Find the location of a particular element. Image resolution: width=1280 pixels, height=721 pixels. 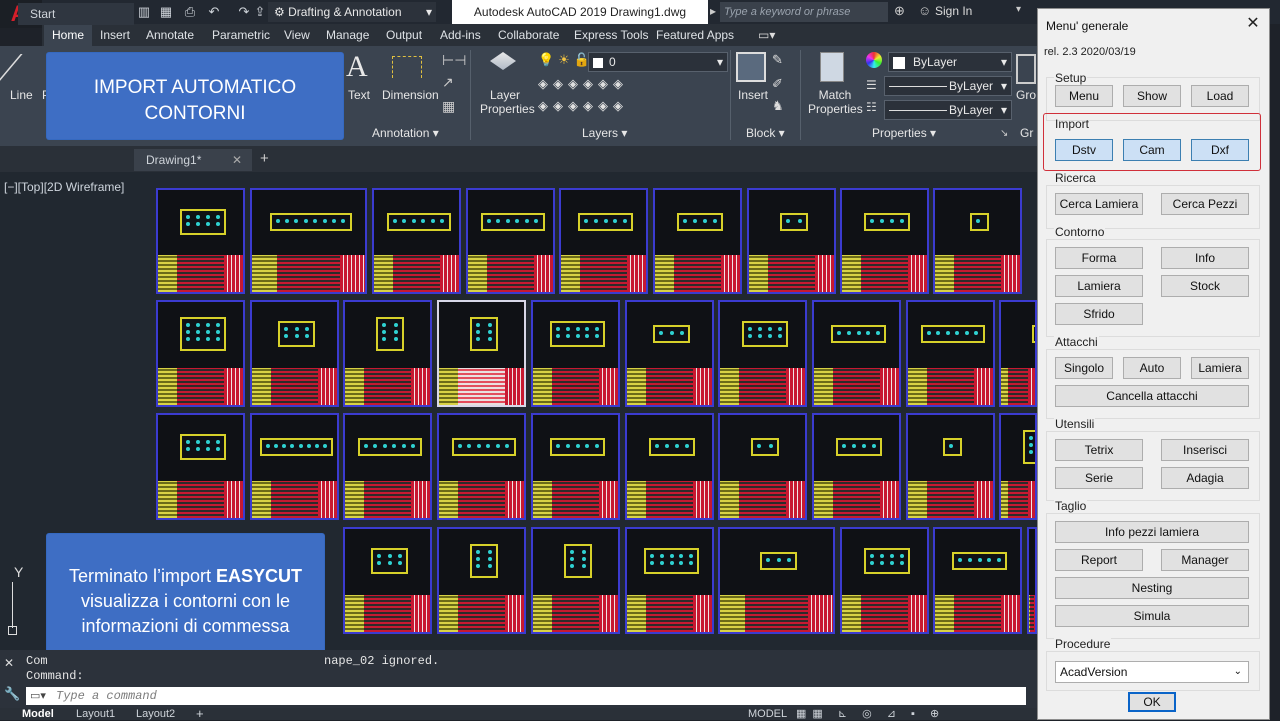

inserisci-button: Inserisci is located at coordinates (1205, 450).